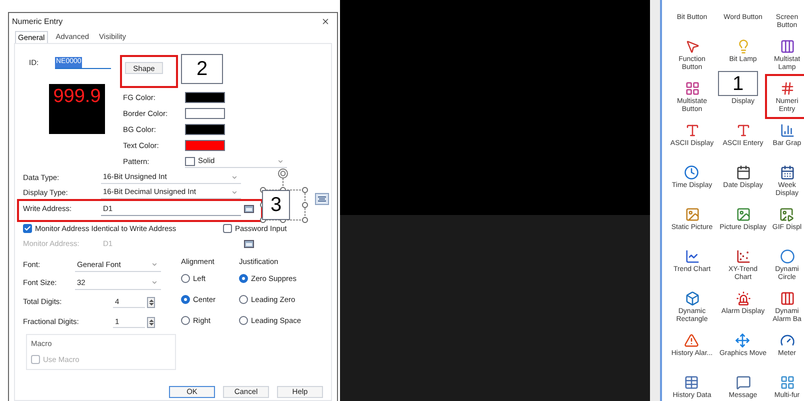  I want to click on siren-icon, so click(743, 298).